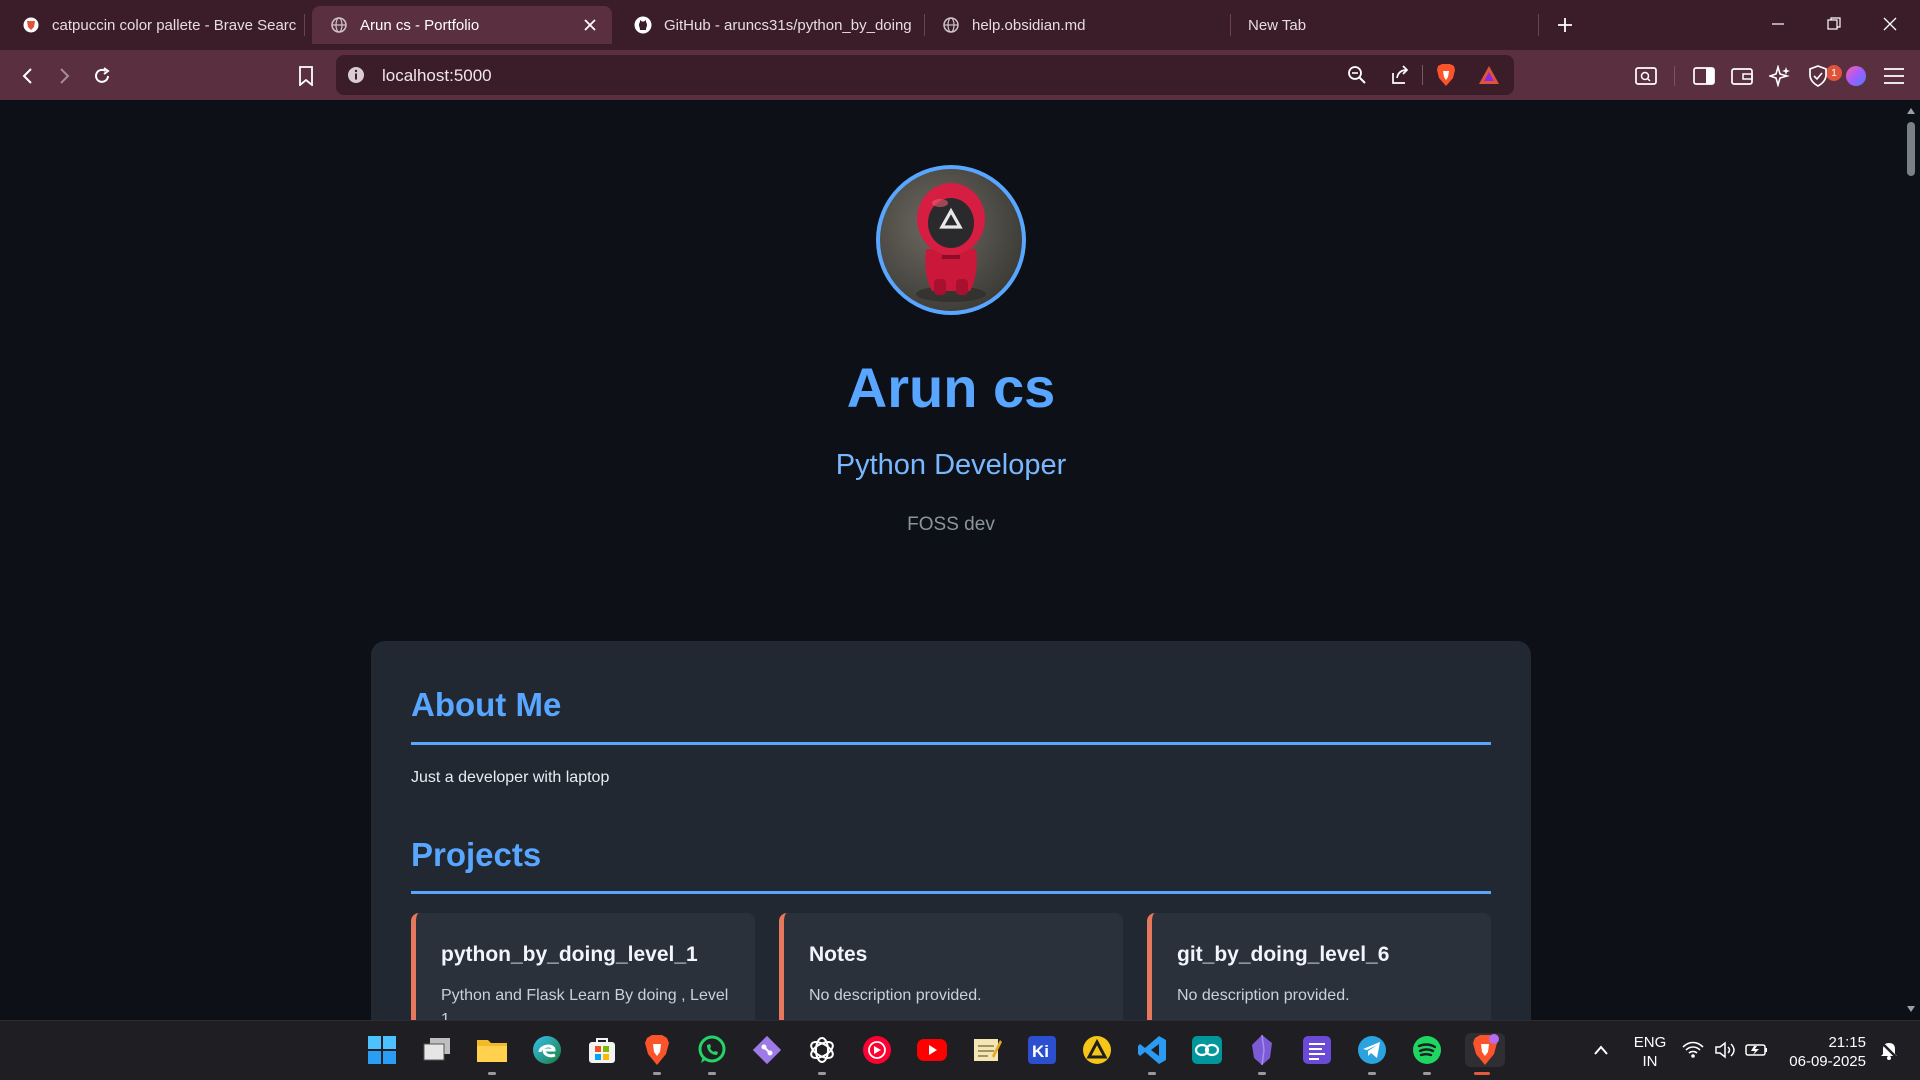 Image resolution: width=1920 pixels, height=1080 pixels. Describe the element at coordinates (767, 1050) in the screenshot. I see `git-icon` at that location.